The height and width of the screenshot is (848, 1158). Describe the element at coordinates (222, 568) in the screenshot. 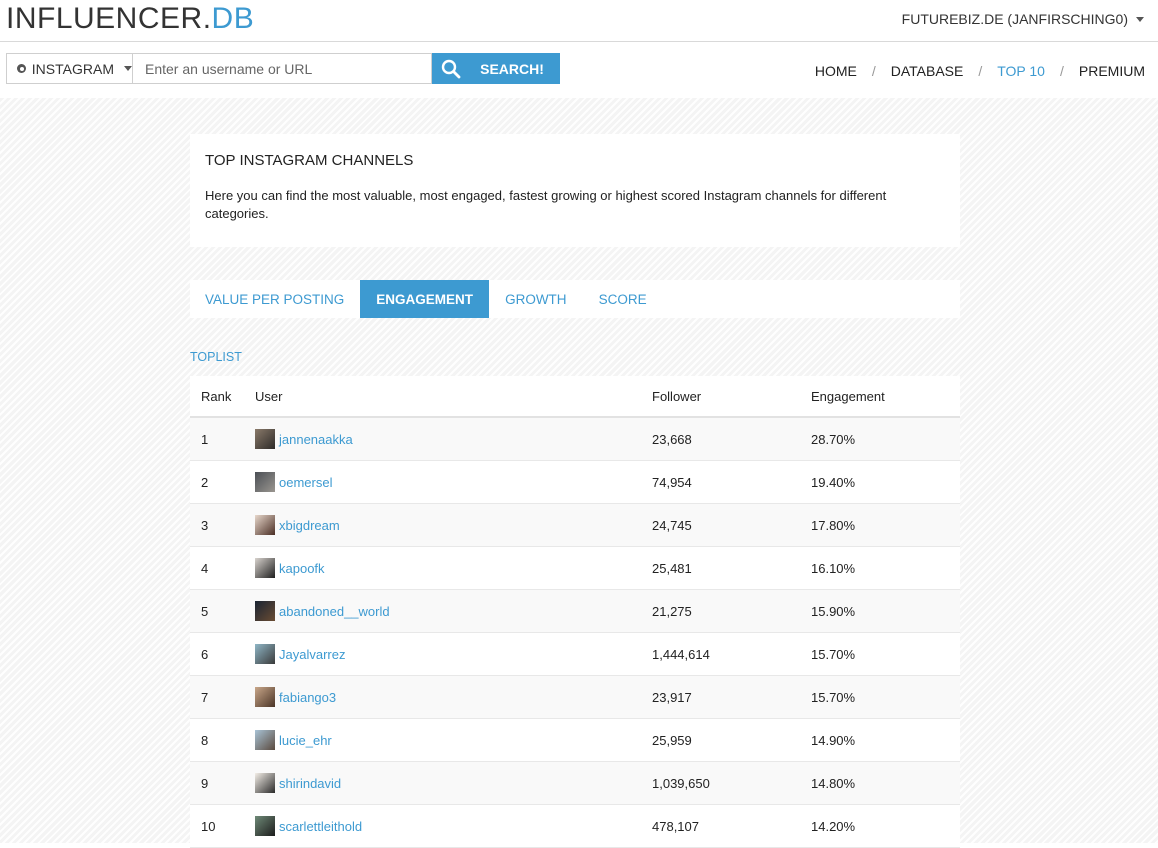

I see `rank-cell: 4` at that location.